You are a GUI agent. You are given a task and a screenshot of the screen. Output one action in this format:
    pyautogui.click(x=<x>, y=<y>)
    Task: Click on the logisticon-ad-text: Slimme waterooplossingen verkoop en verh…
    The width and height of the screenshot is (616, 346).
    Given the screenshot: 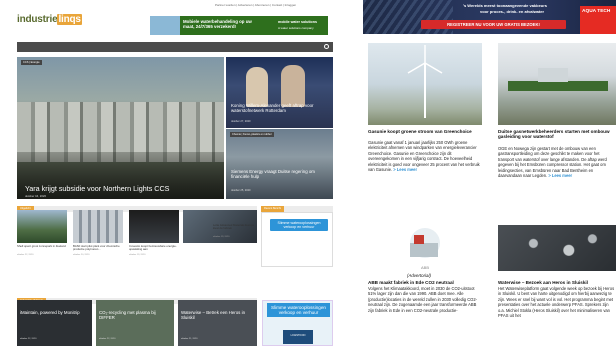 What is the action you would take?
    pyautogui.click(x=298, y=310)
    